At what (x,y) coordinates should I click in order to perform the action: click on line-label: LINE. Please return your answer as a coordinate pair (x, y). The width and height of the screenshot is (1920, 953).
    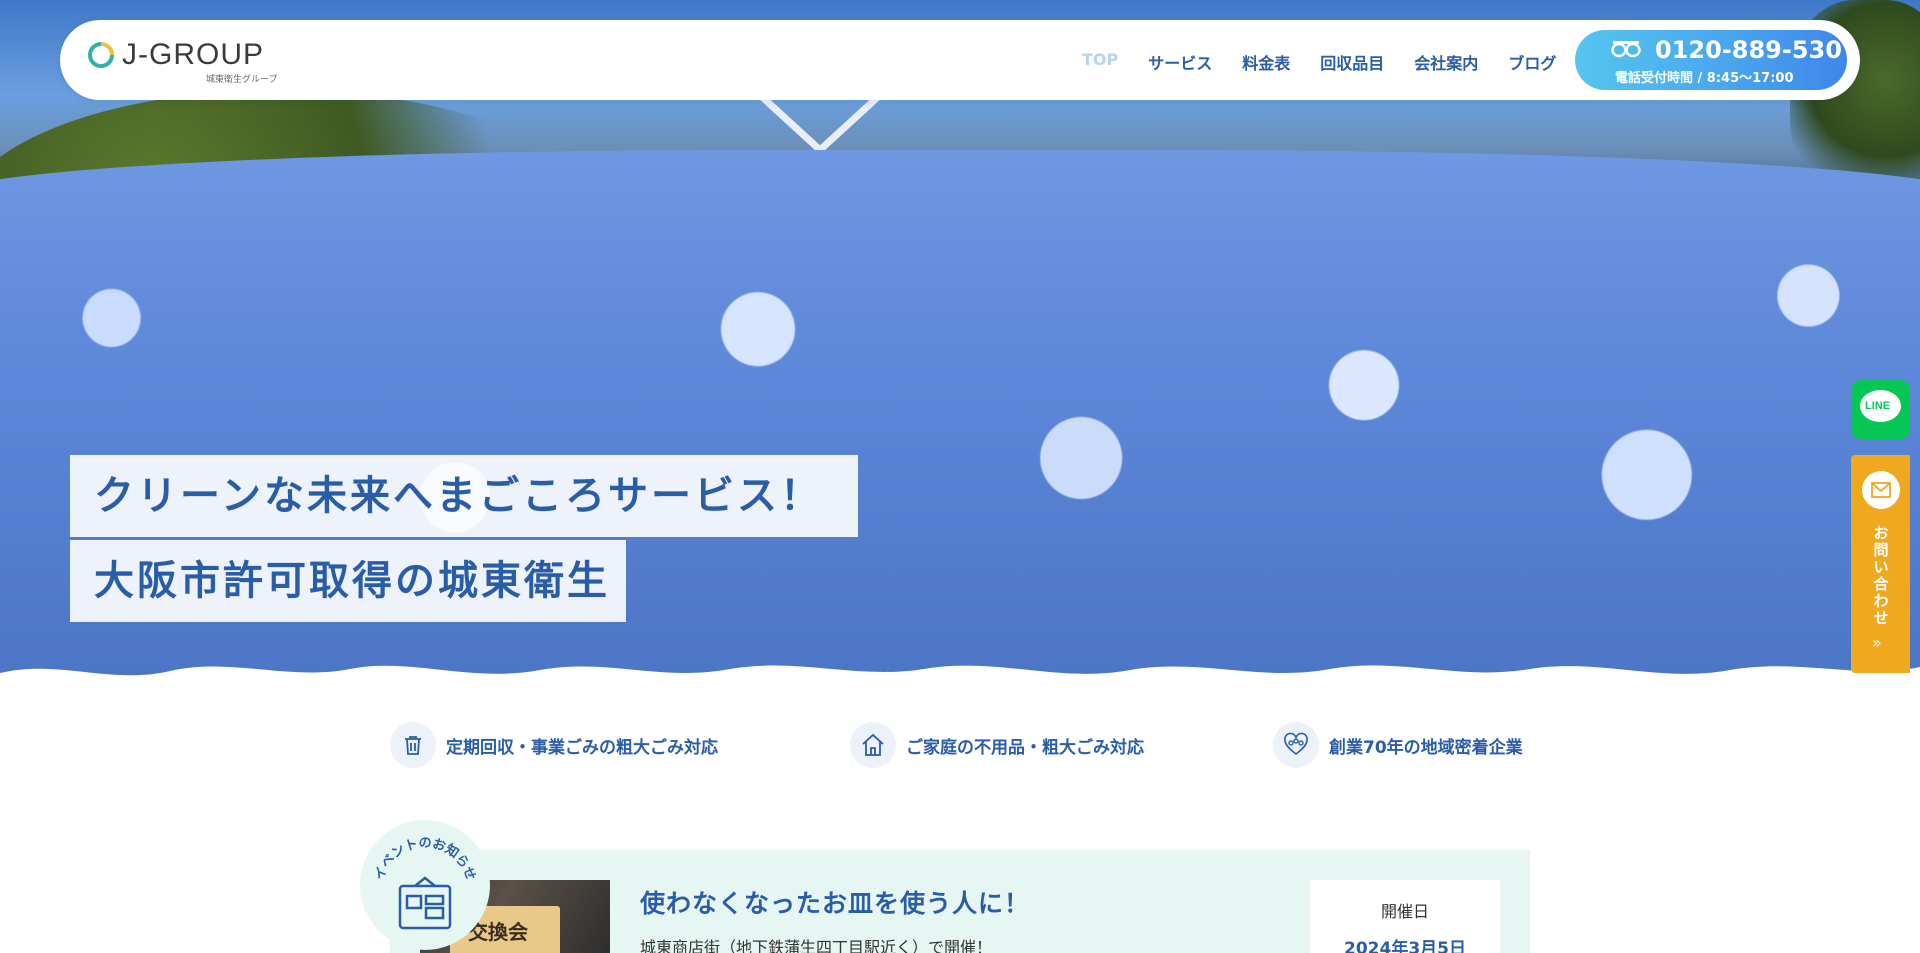
    Looking at the image, I should click on (1878, 406).